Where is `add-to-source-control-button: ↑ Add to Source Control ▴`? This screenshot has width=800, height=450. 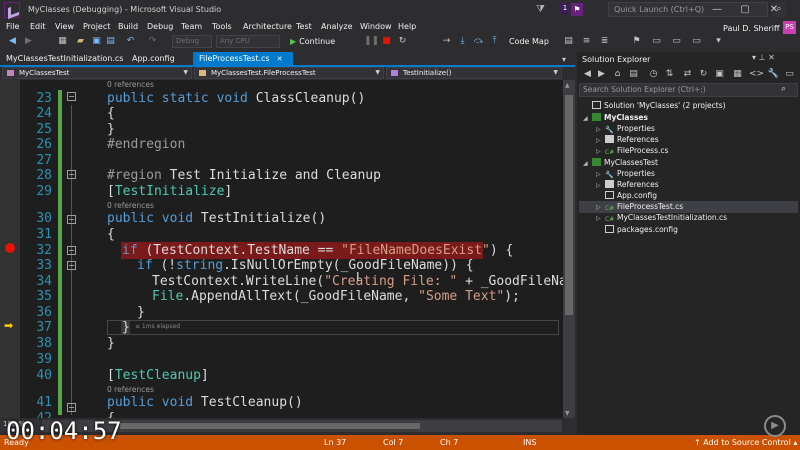
add-to-source-control-button: ↑ Add to Source Control ▴ is located at coordinates (745, 442).